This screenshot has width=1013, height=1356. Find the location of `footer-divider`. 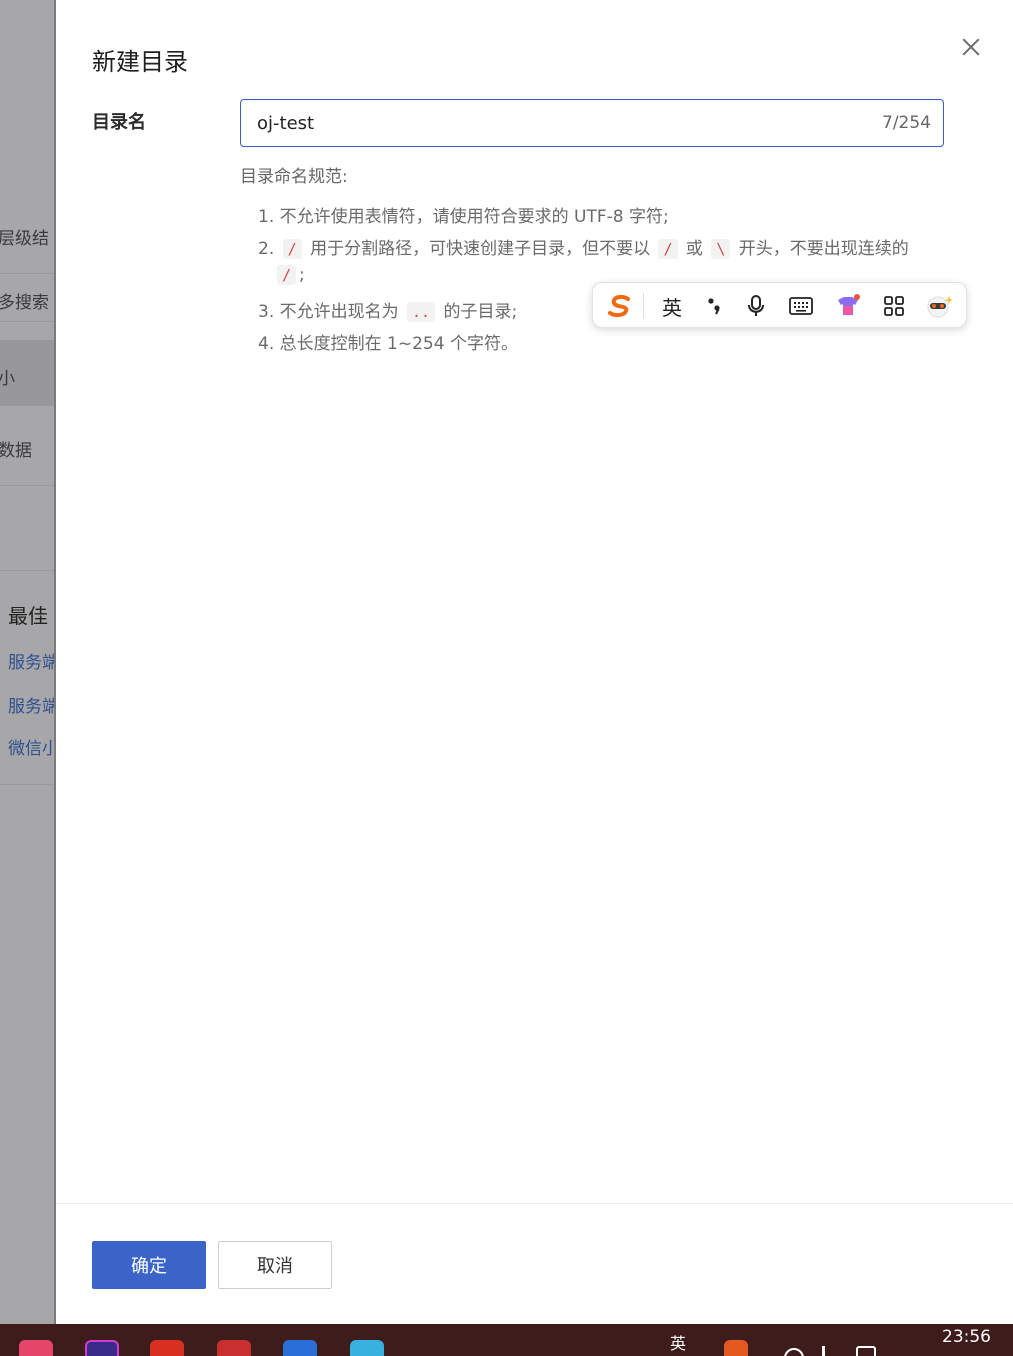

footer-divider is located at coordinates (534, 1203).